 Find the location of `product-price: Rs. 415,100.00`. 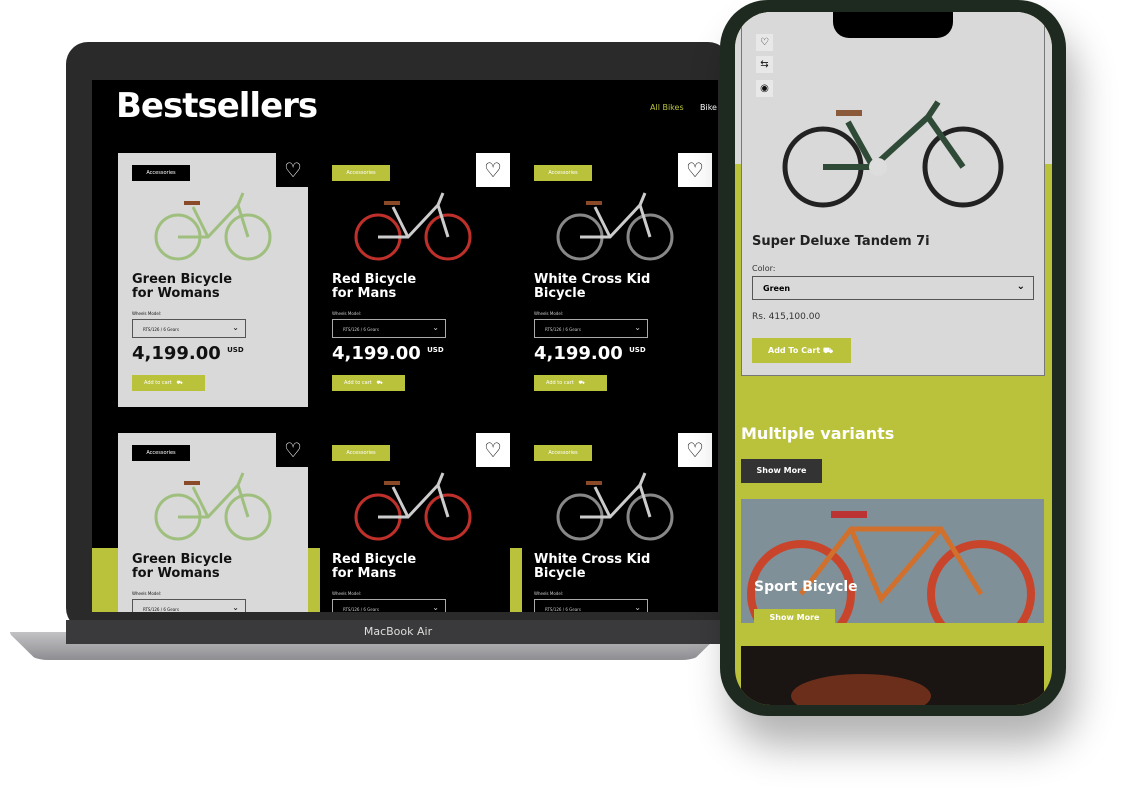

product-price: Rs. 415,100.00 is located at coordinates (786, 317).